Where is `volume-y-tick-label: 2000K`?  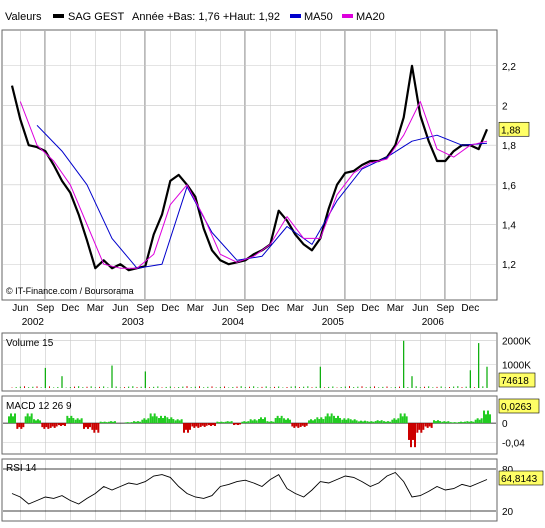 volume-y-tick-label: 2000K is located at coordinates (516, 342).